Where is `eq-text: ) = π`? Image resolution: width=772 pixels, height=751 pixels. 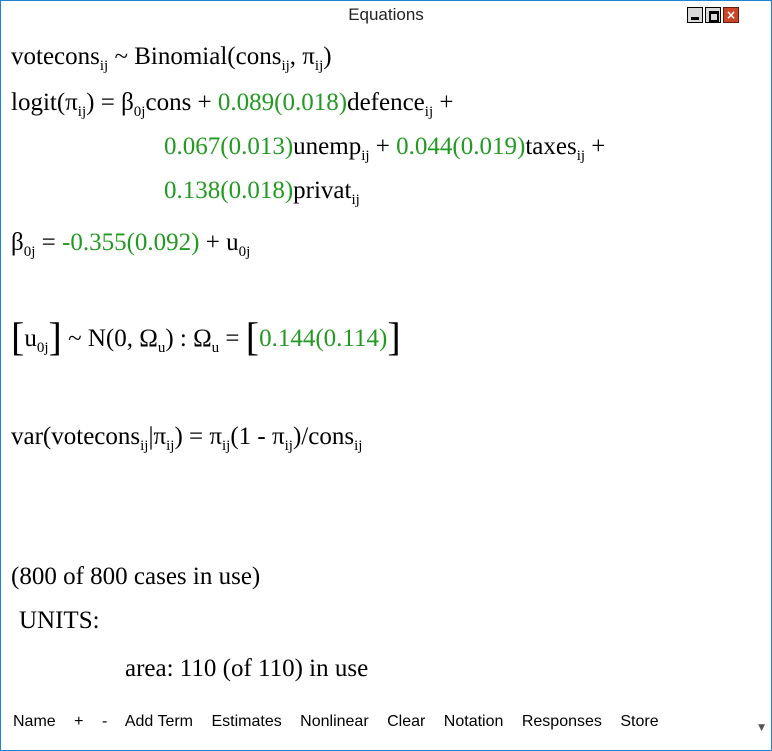
eq-text: ) = π is located at coordinates (198, 436).